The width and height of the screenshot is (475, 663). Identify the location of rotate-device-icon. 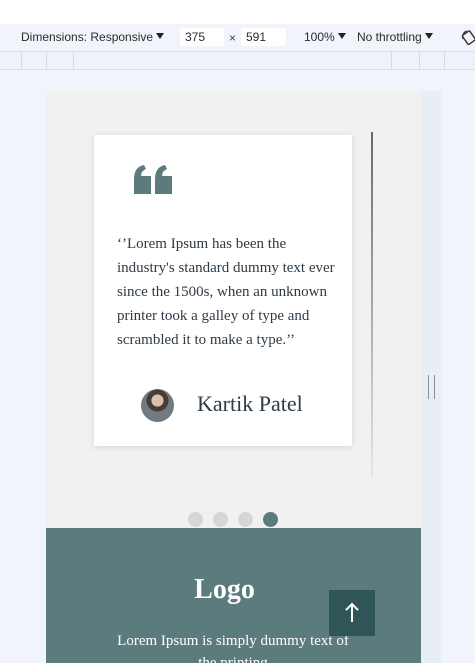
(468, 37).